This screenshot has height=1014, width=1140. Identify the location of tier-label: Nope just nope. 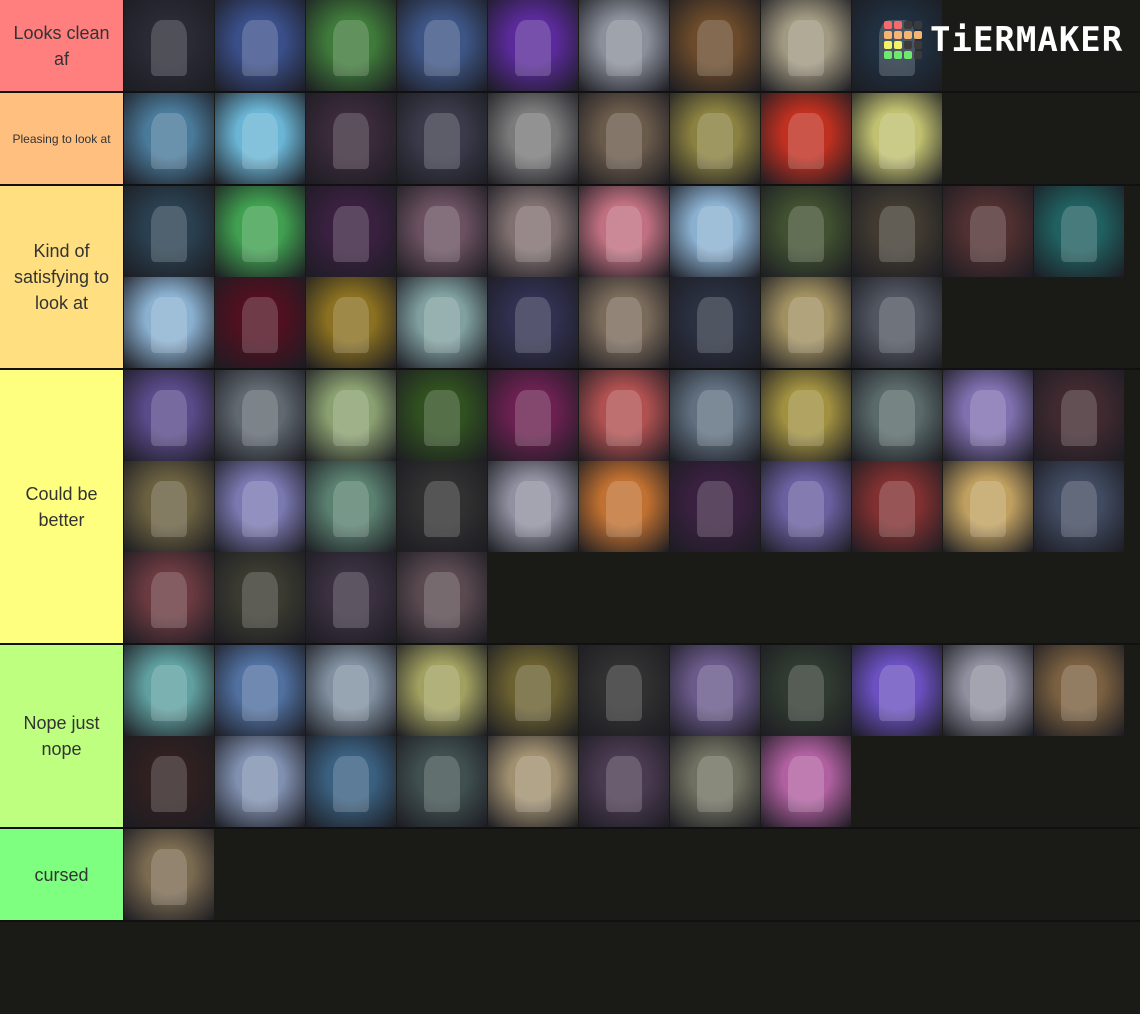
(62, 736).